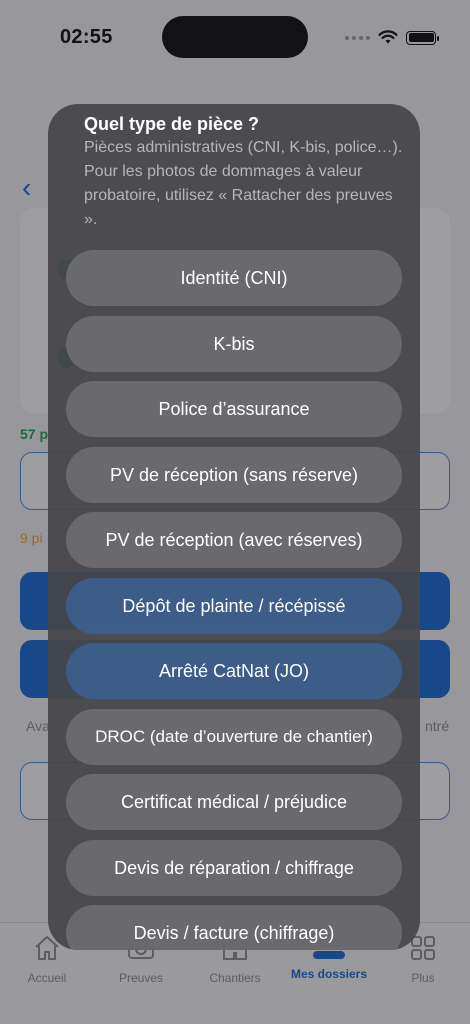  Describe the element at coordinates (234, 278) in the screenshot. I see `option-identite-cni: Identité (CNI)` at that location.